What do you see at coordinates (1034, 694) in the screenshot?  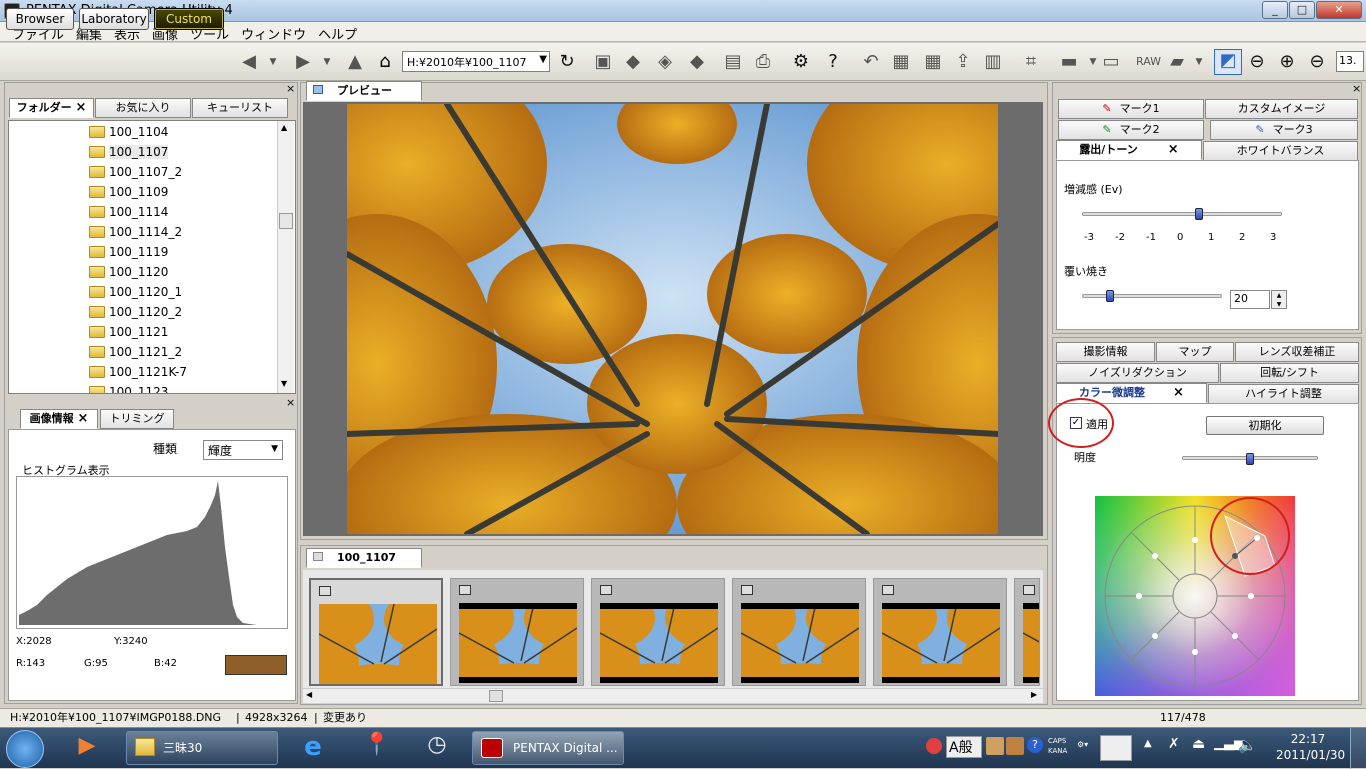 I see `scroll-right-icon: ▶` at bounding box center [1034, 694].